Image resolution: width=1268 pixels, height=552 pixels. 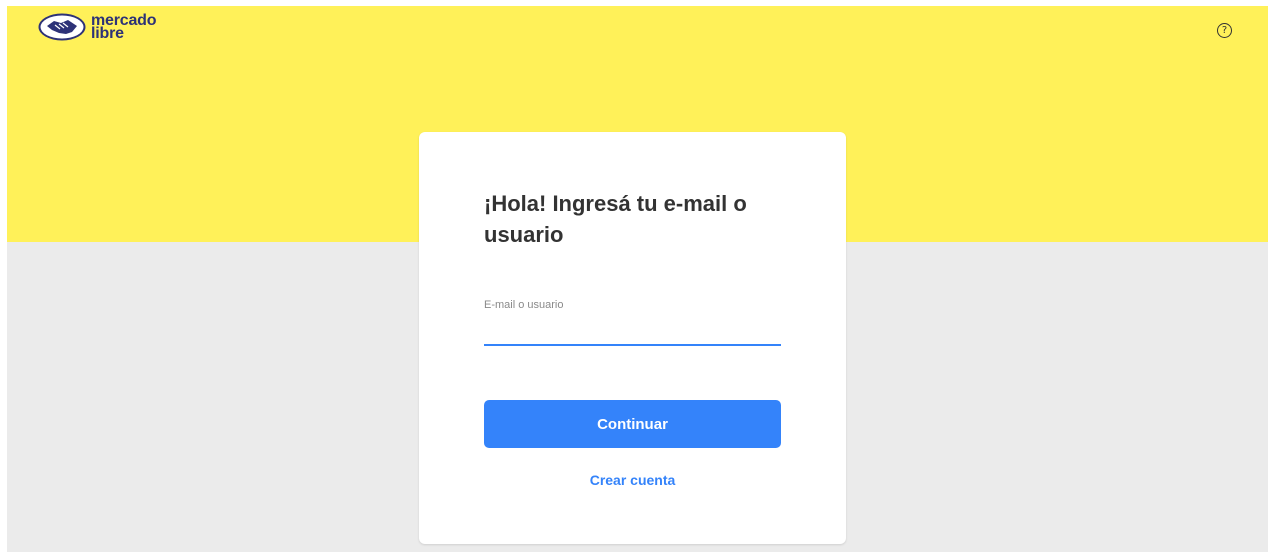 What do you see at coordinates (1224, 30) in the screenshot?
I see `help-circle-icon: ?` at bounding box center [1224, 30].